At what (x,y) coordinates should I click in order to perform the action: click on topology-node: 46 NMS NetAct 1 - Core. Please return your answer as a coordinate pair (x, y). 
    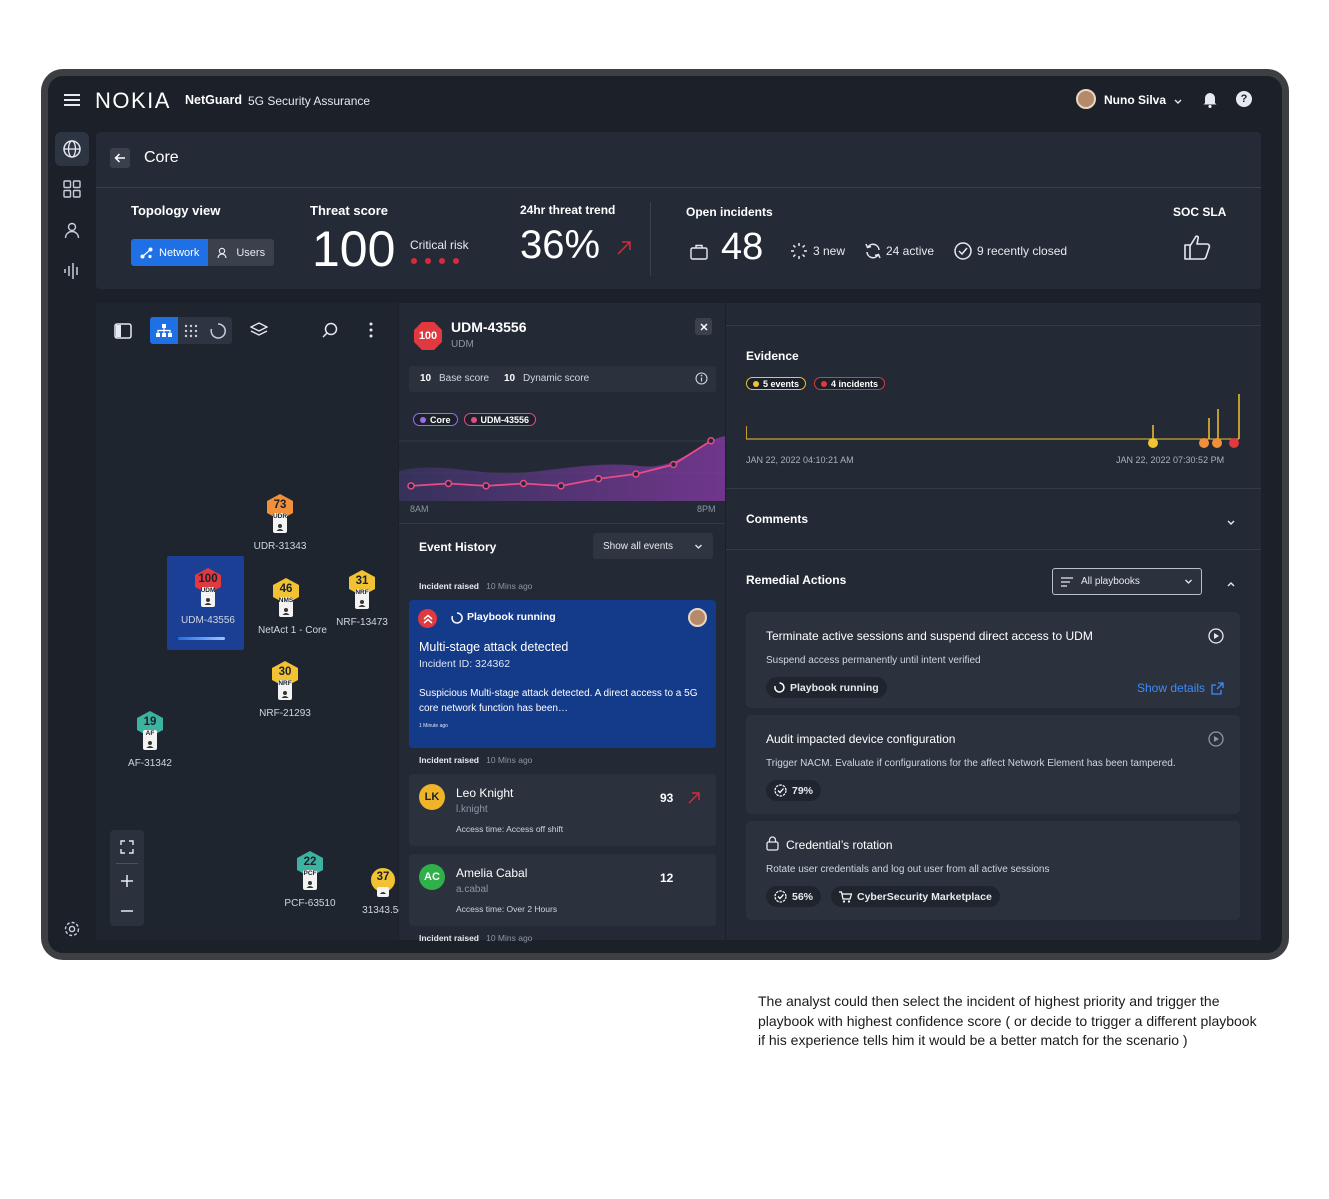
    Looking at the image, I should click on (292, 606).